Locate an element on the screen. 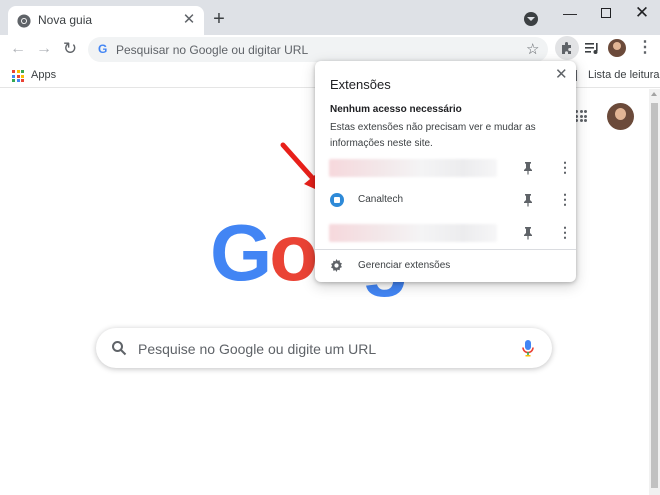  canaltech-icon is located at coordinates (337, 200).